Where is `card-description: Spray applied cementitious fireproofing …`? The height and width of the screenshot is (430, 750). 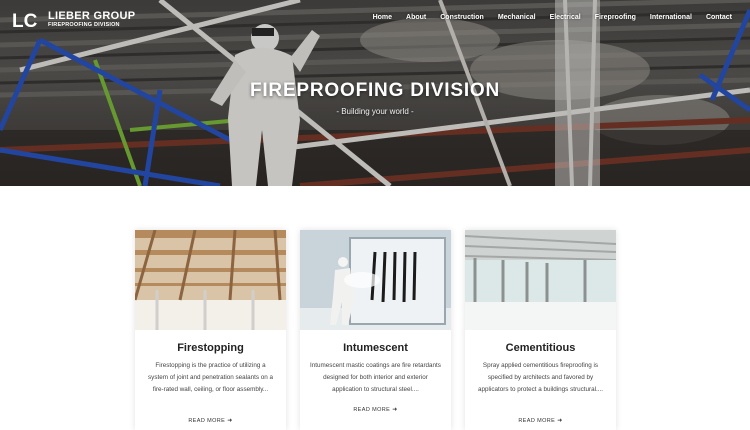 card-description: Spray applied cementitious fireproofing … is located at coordinates (540, 377).